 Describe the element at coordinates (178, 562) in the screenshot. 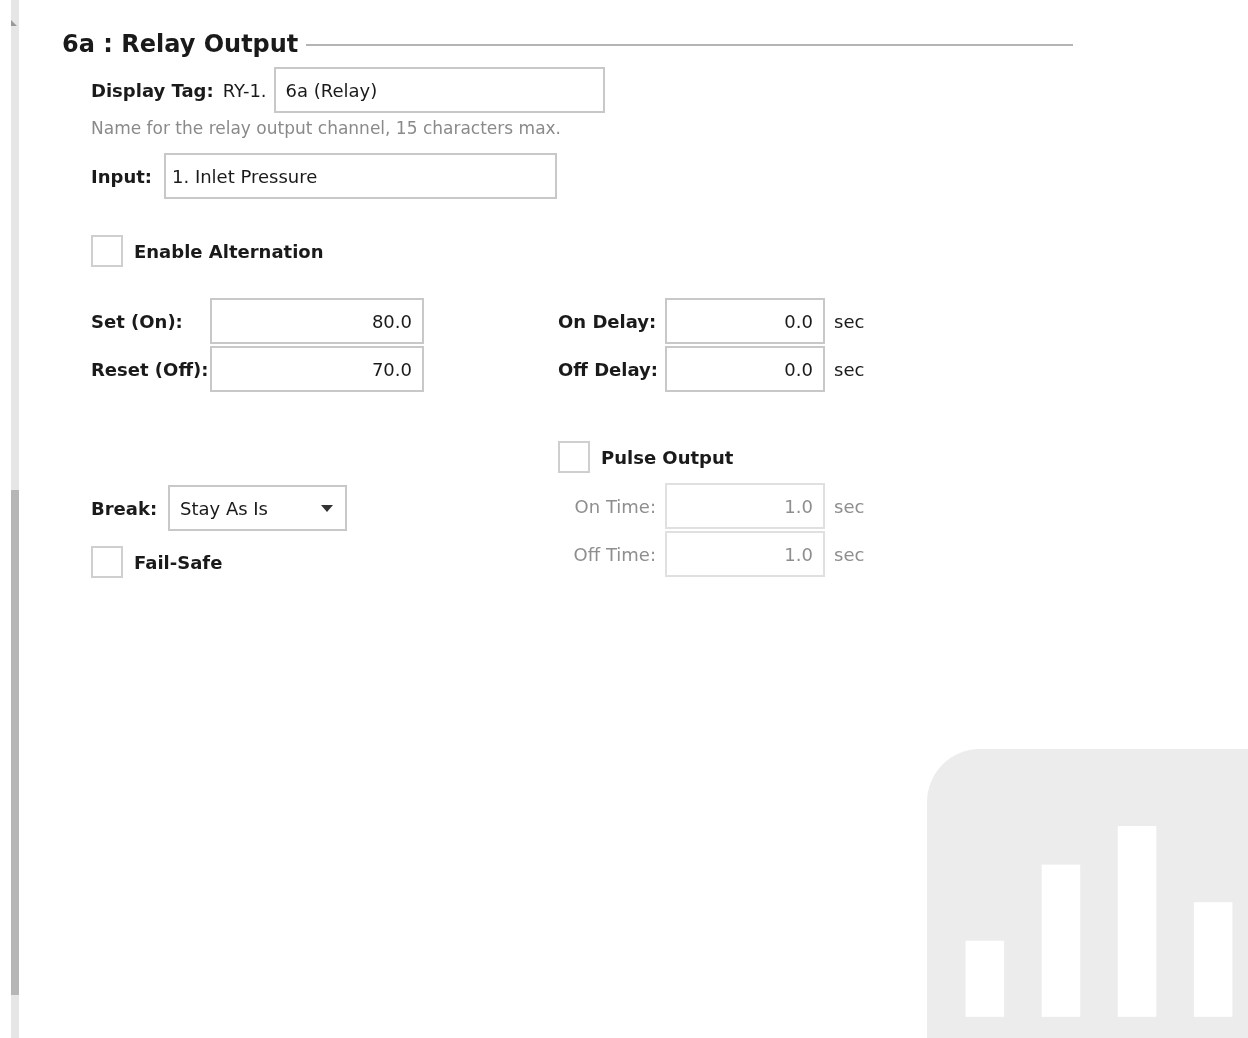

I see `checkbox-label: Fail-Safe` at that location.